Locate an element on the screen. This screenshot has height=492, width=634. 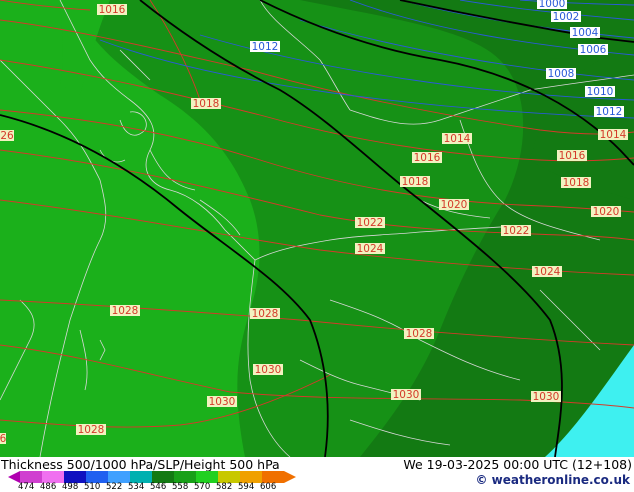
scale-tick: 546 is located at coordinates (158, 487).